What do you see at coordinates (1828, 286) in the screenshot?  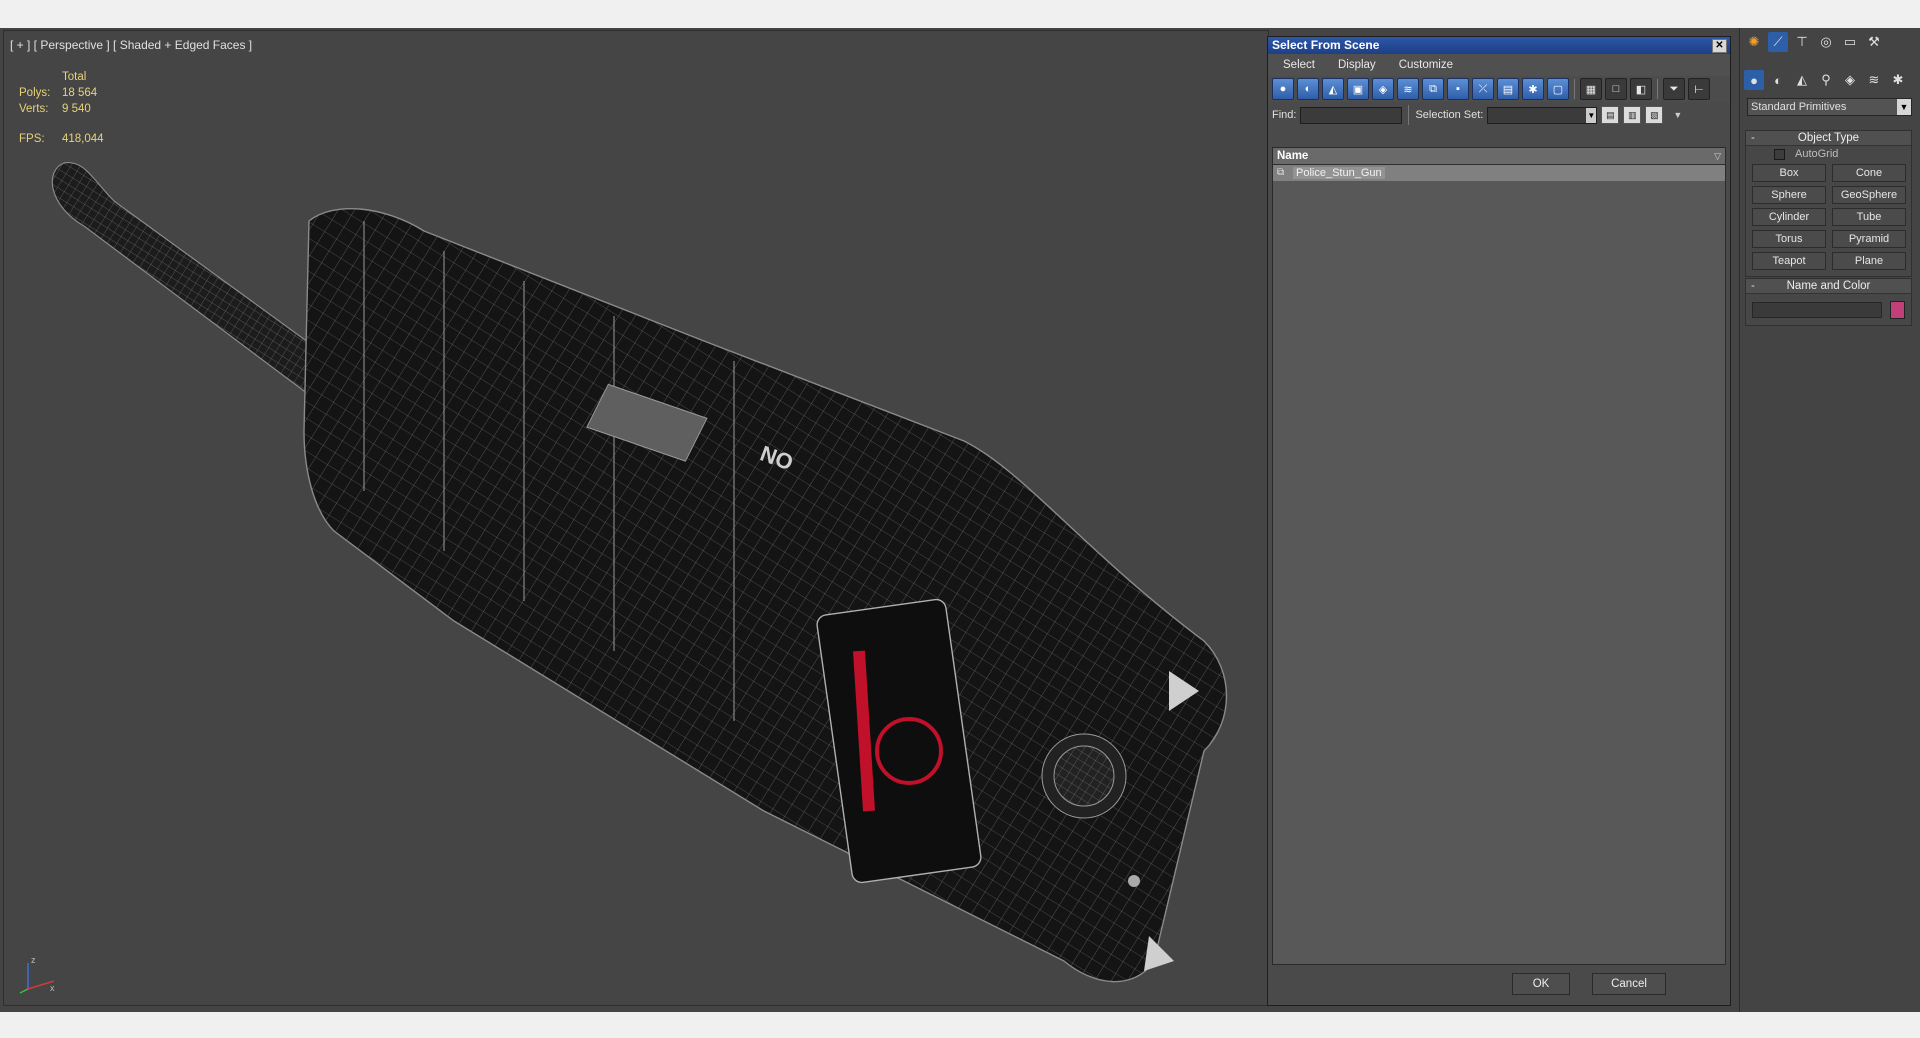 I see `name-and-color-header: - Name and Color` at bounding box center [1828, 286].